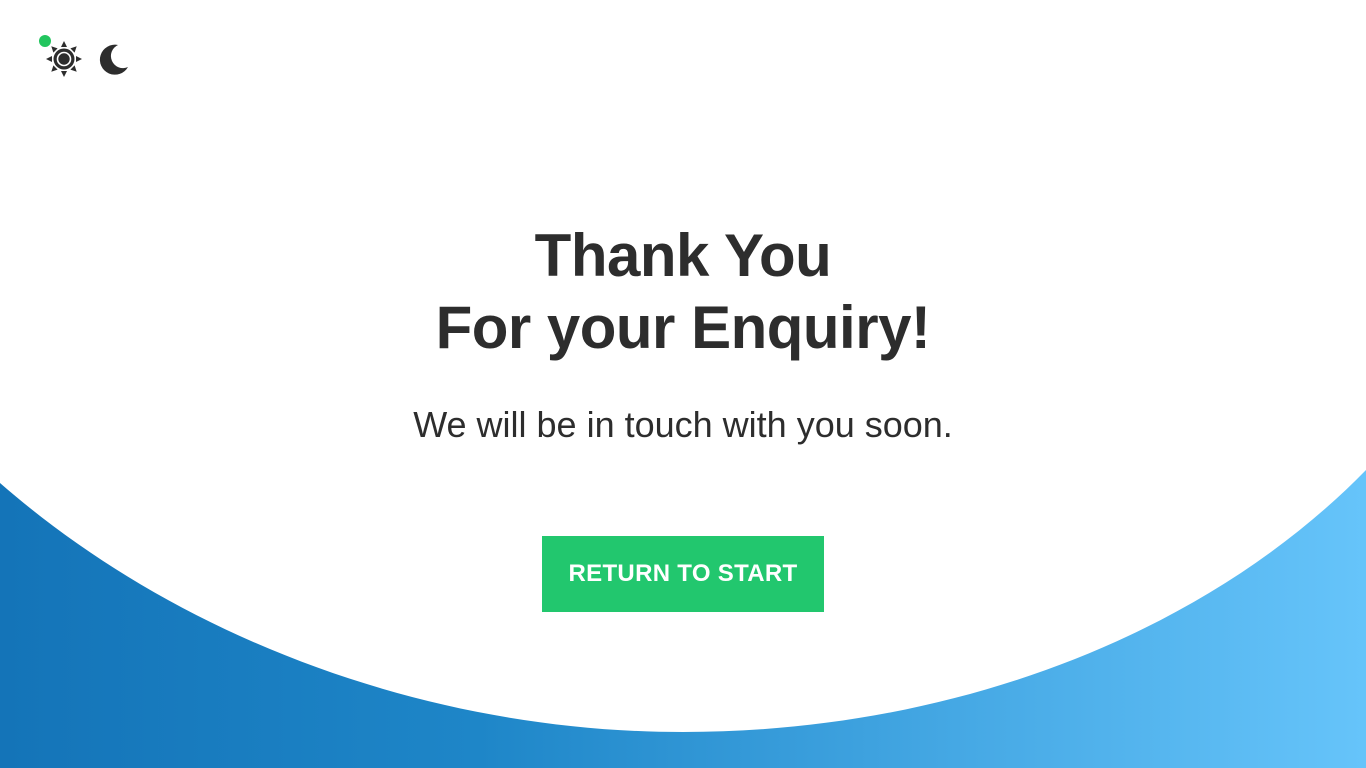  I want to click on subtitle: We will be in touch with you soon., so click(683, 424).